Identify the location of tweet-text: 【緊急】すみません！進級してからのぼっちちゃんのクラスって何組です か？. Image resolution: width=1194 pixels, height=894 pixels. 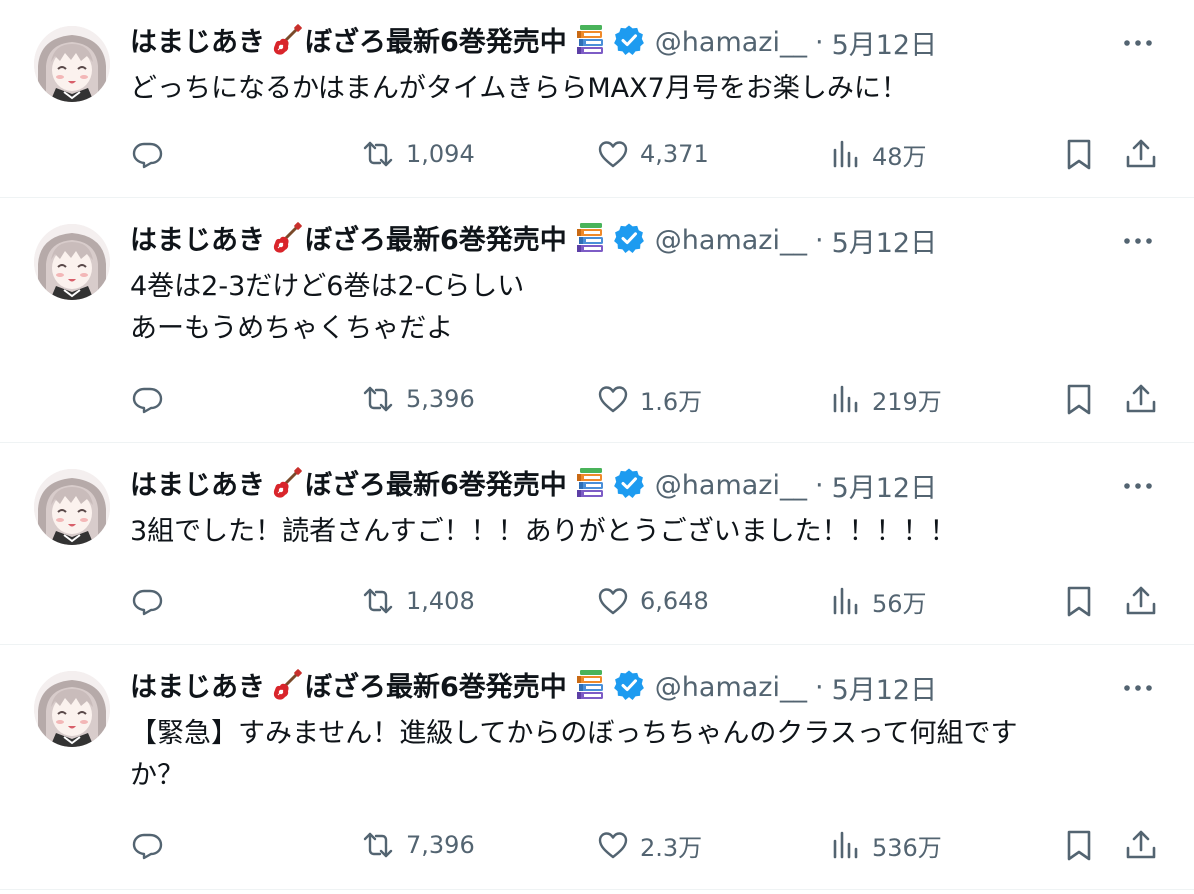
(574, 754).